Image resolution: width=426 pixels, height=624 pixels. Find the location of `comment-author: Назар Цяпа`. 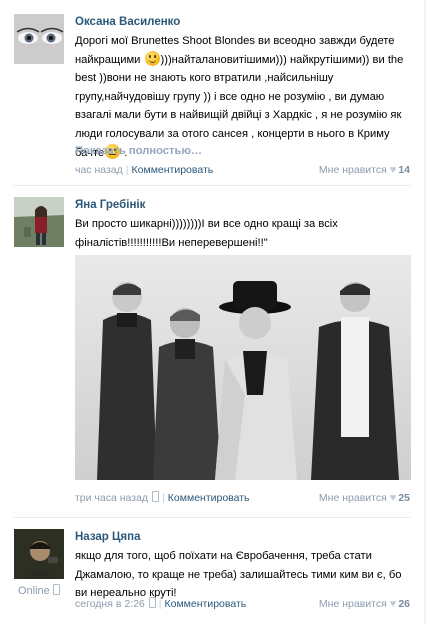

comment-author: Назар Цяпа is located at coordinates (107, 537).